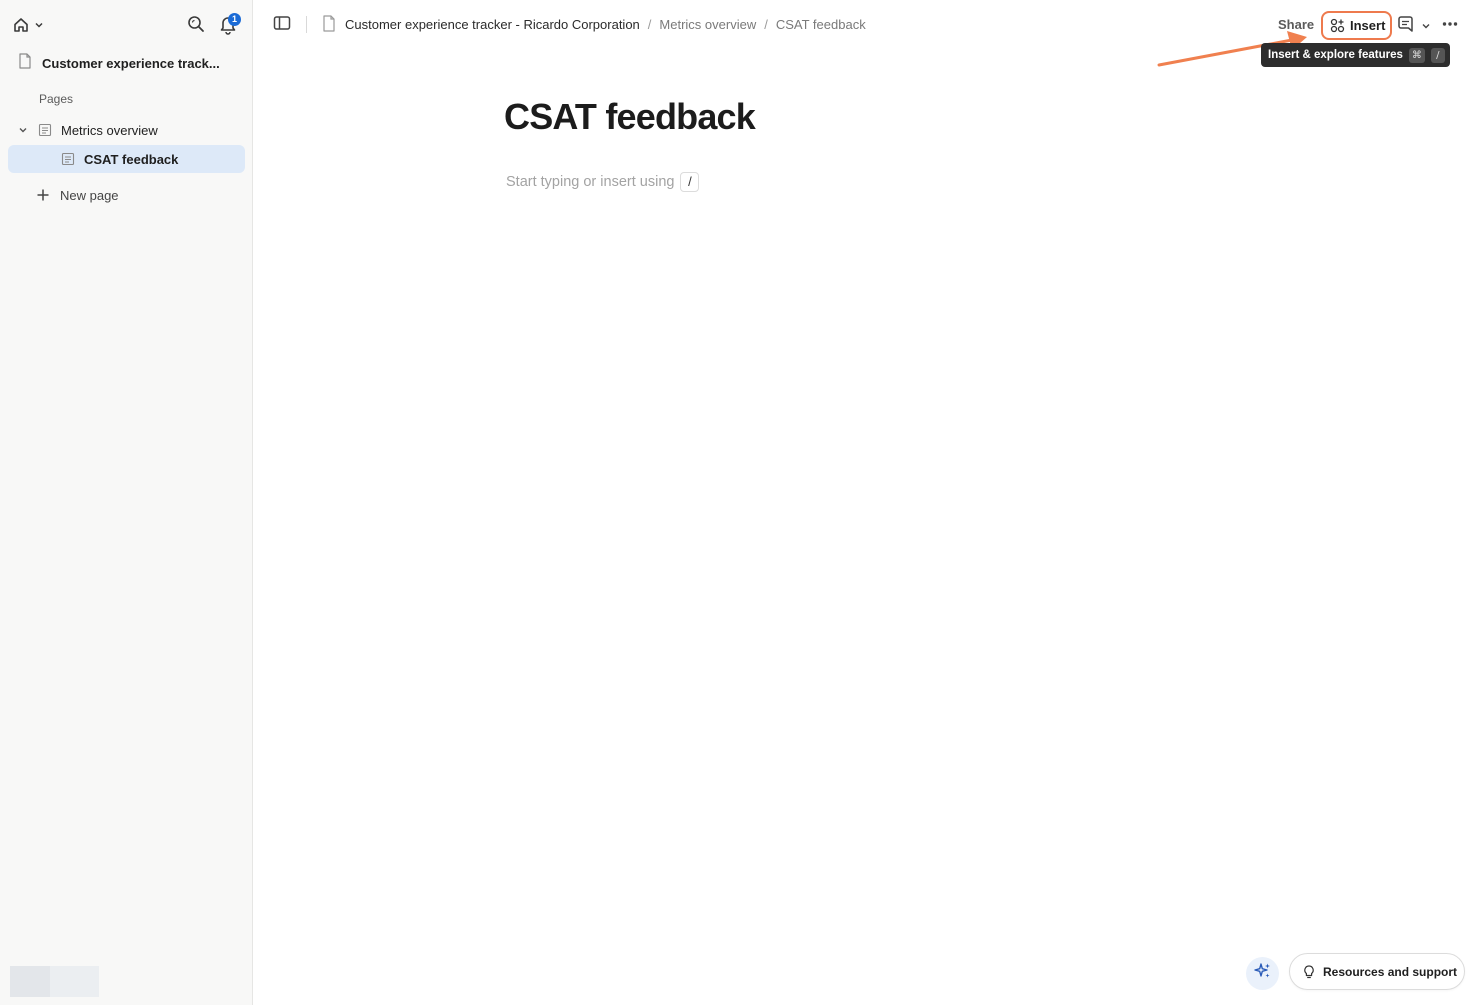 The image size is (1479, 1005). I want to click on editor-placeholder: Start typing or insert using /, so click(603, 182).